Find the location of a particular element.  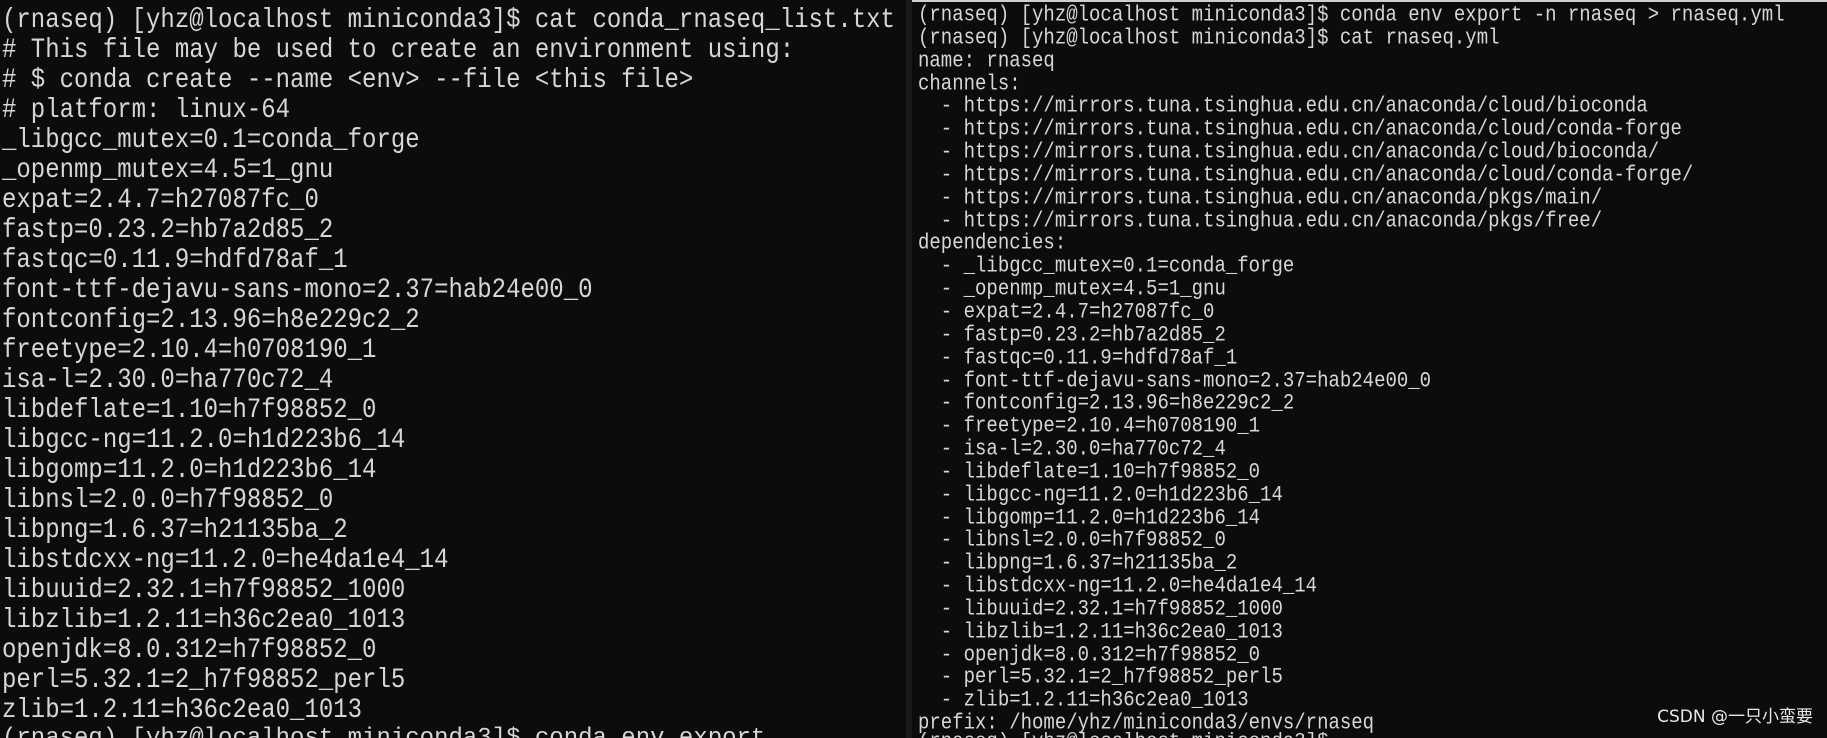

csdn-watermark: CSDN @一只小蛮要 is located at coordinates (1735, 717).